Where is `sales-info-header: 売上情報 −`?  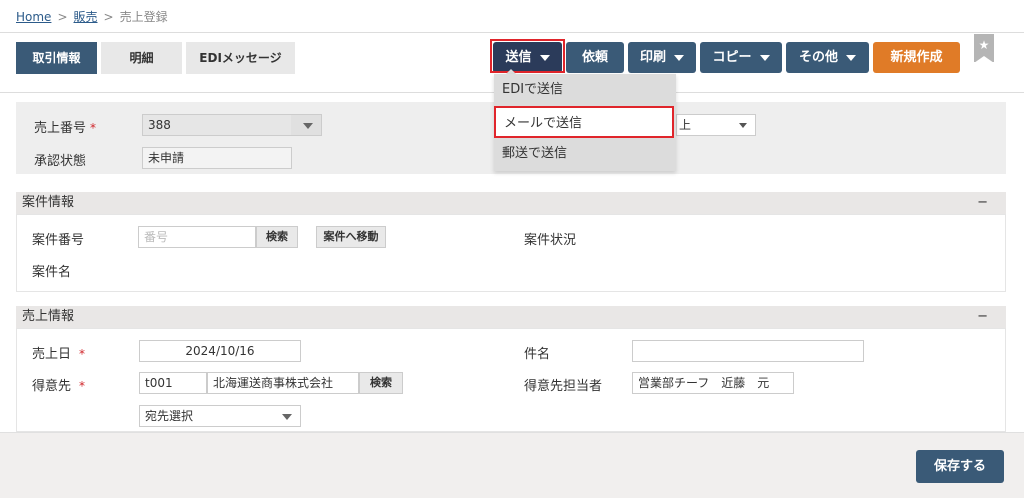 sales-info-header: 売上情報 − is located at coordinates (511, 317).